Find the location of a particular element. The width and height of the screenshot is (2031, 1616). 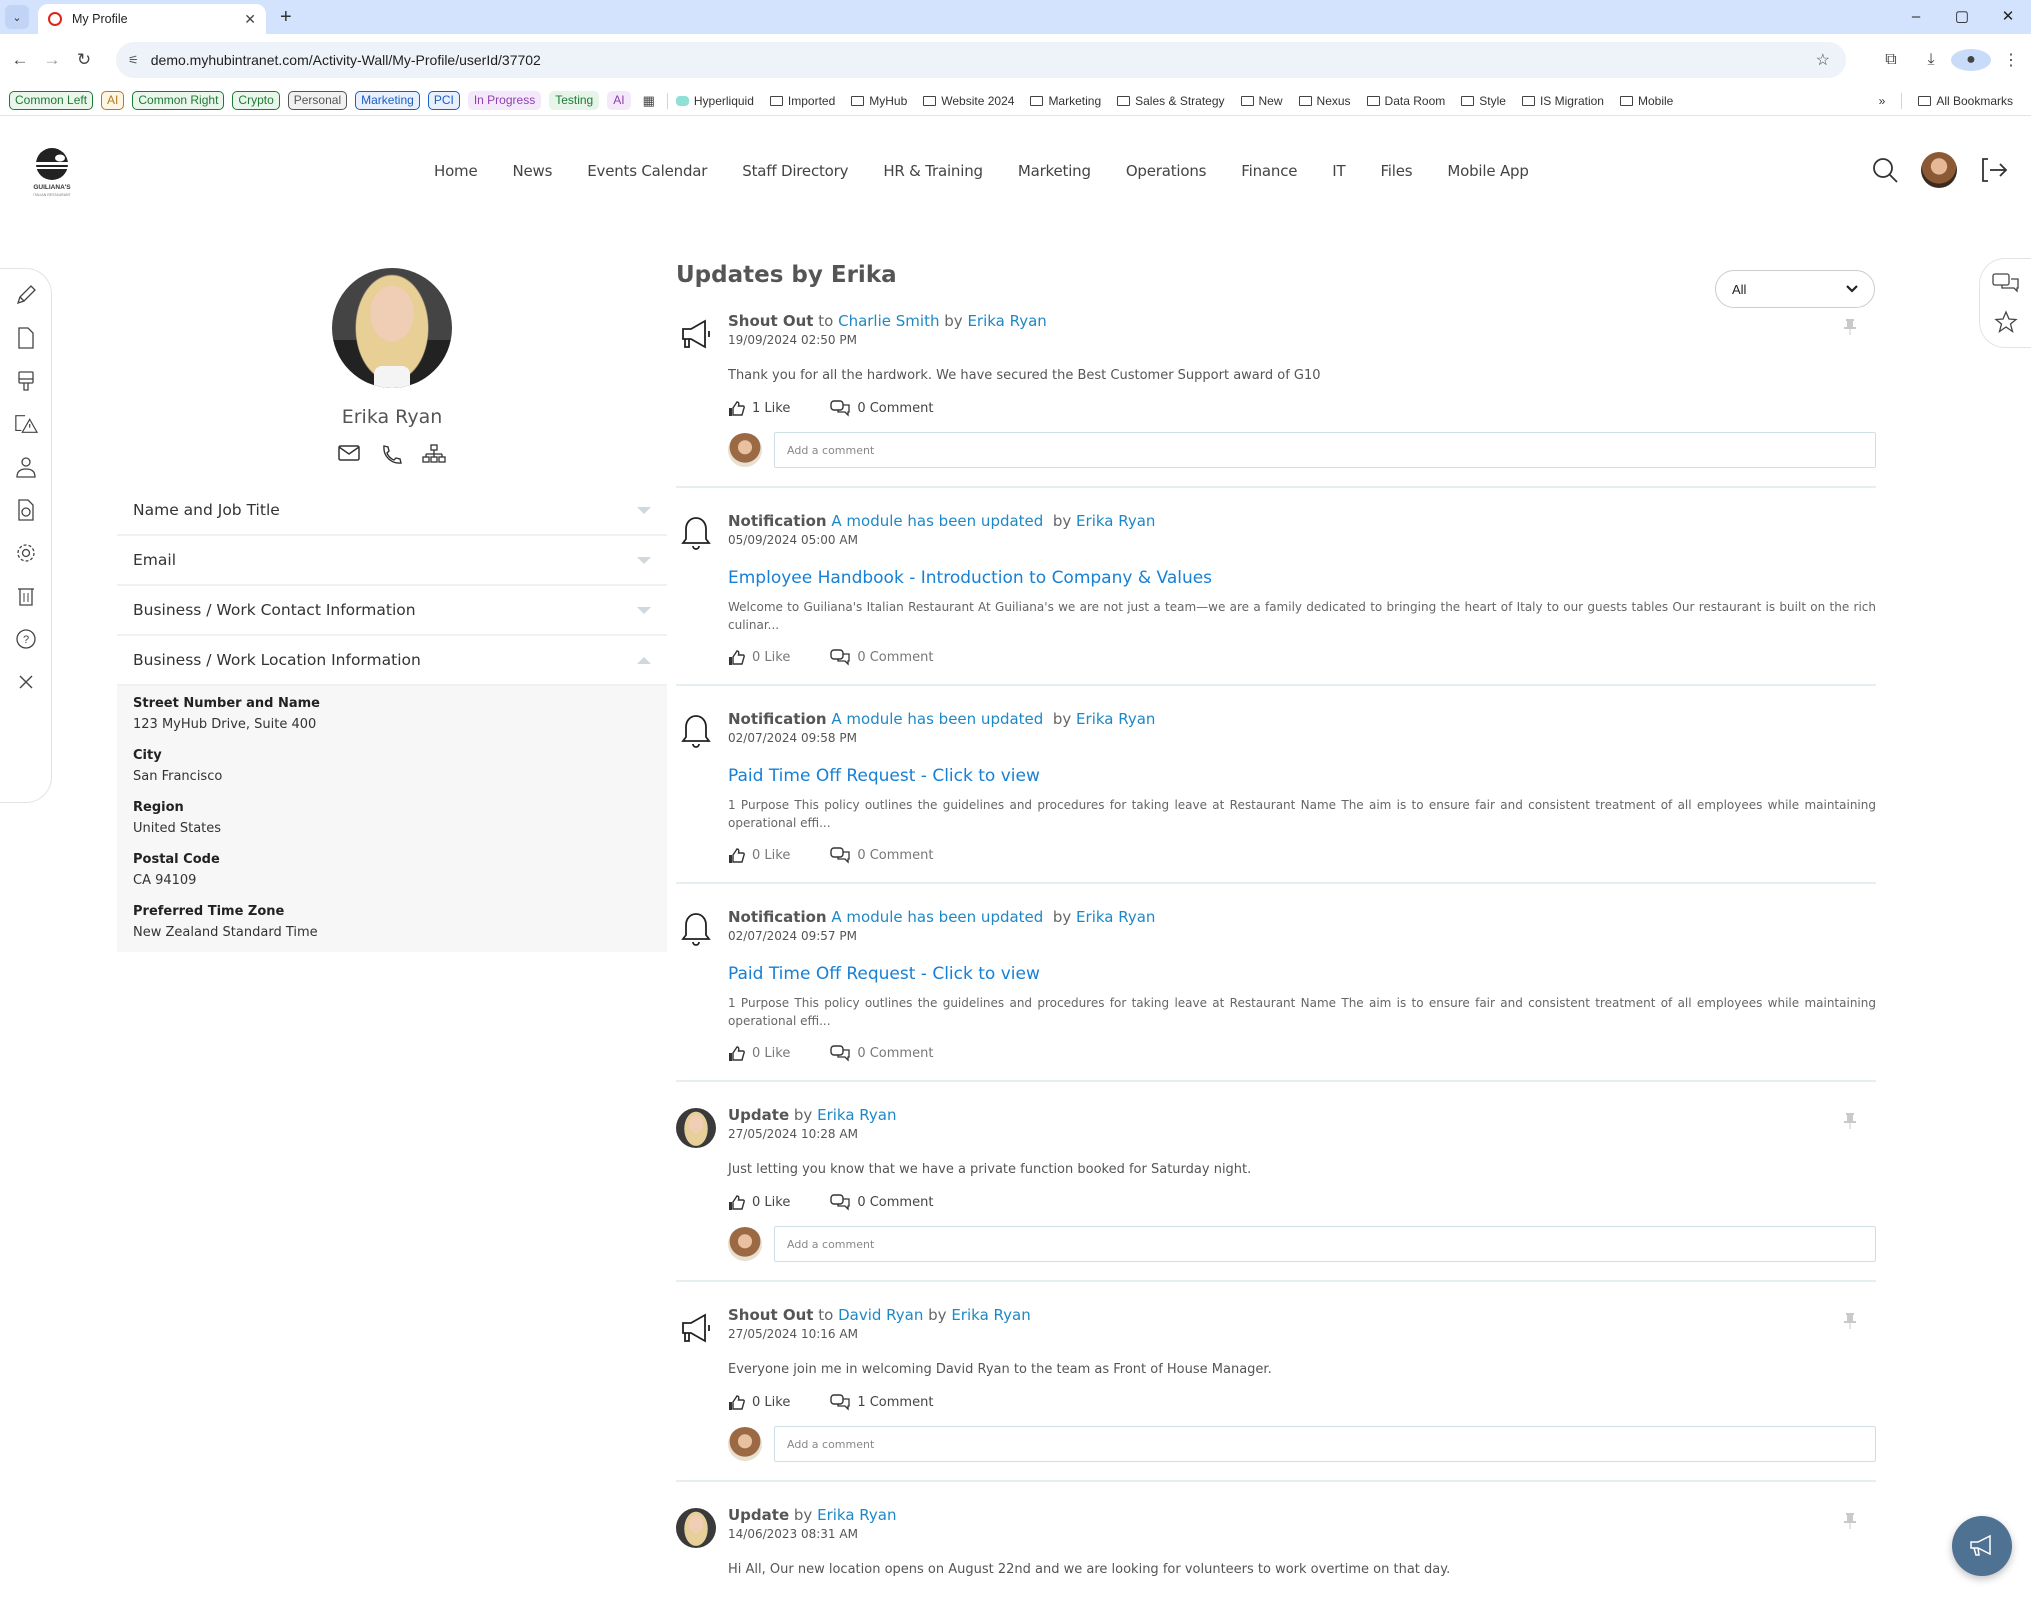

bookmark-folder: MyHub is located at coordinates (879, 101).